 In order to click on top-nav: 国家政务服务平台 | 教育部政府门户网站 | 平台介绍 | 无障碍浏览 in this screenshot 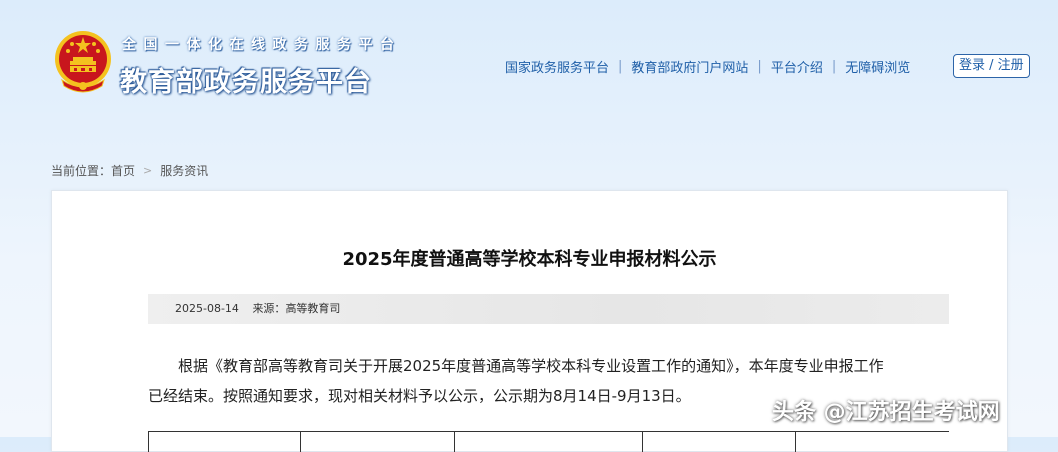, I will do `click(707, 66)`.